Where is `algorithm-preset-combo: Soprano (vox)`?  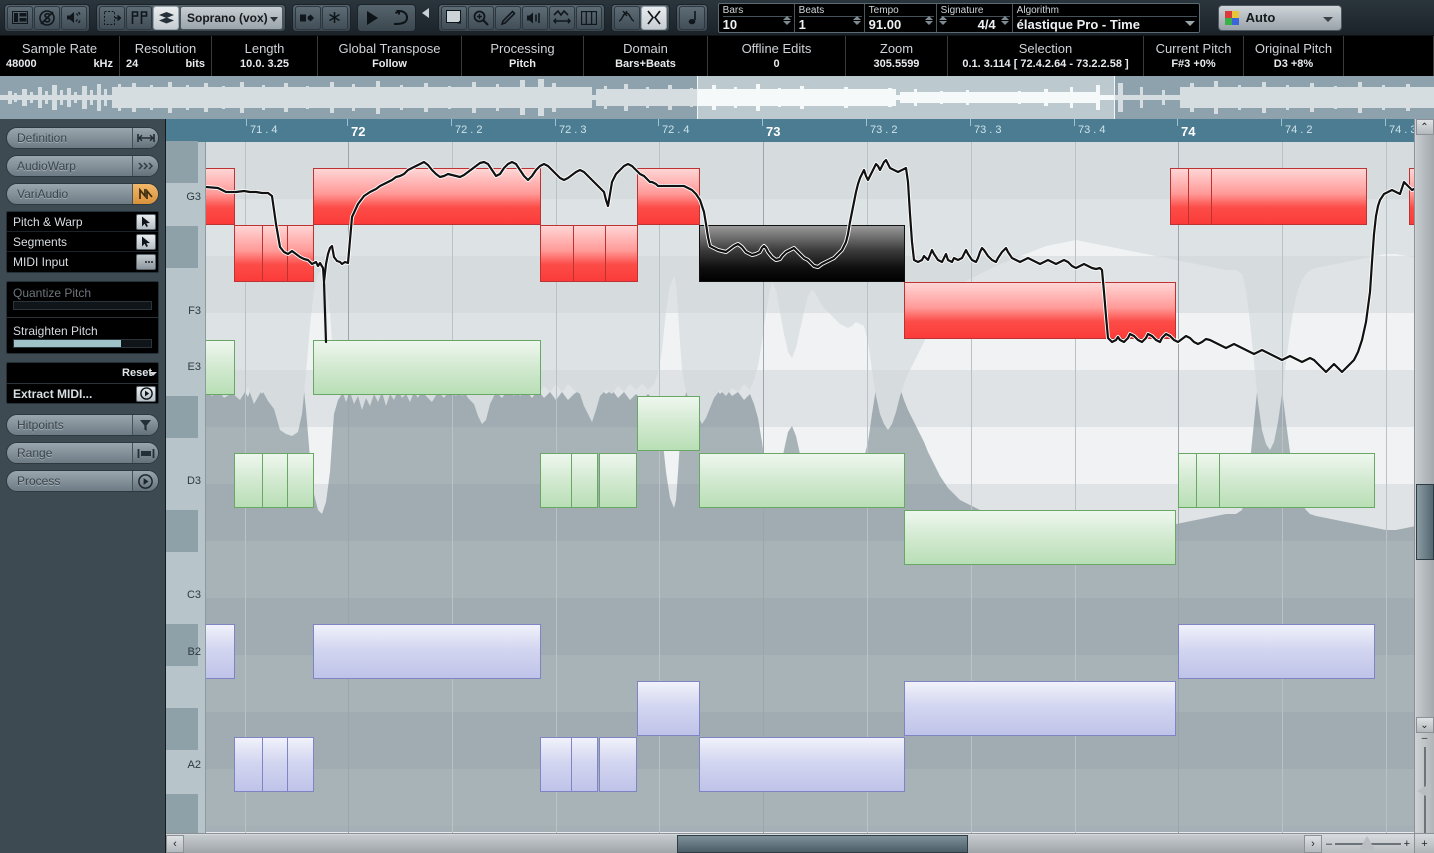 algorithm-preset-combo: Soprano (vox) is located at coordinates (231, 17).